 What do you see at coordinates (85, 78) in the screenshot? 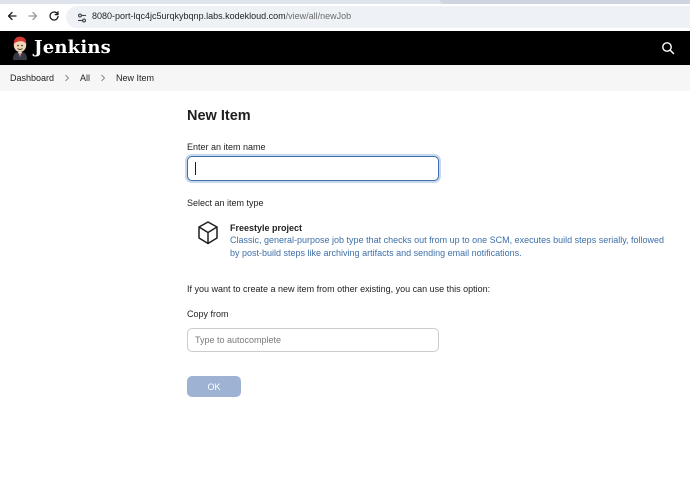
I see `breadcrumb-all: All` at bounding box center [85, 78].